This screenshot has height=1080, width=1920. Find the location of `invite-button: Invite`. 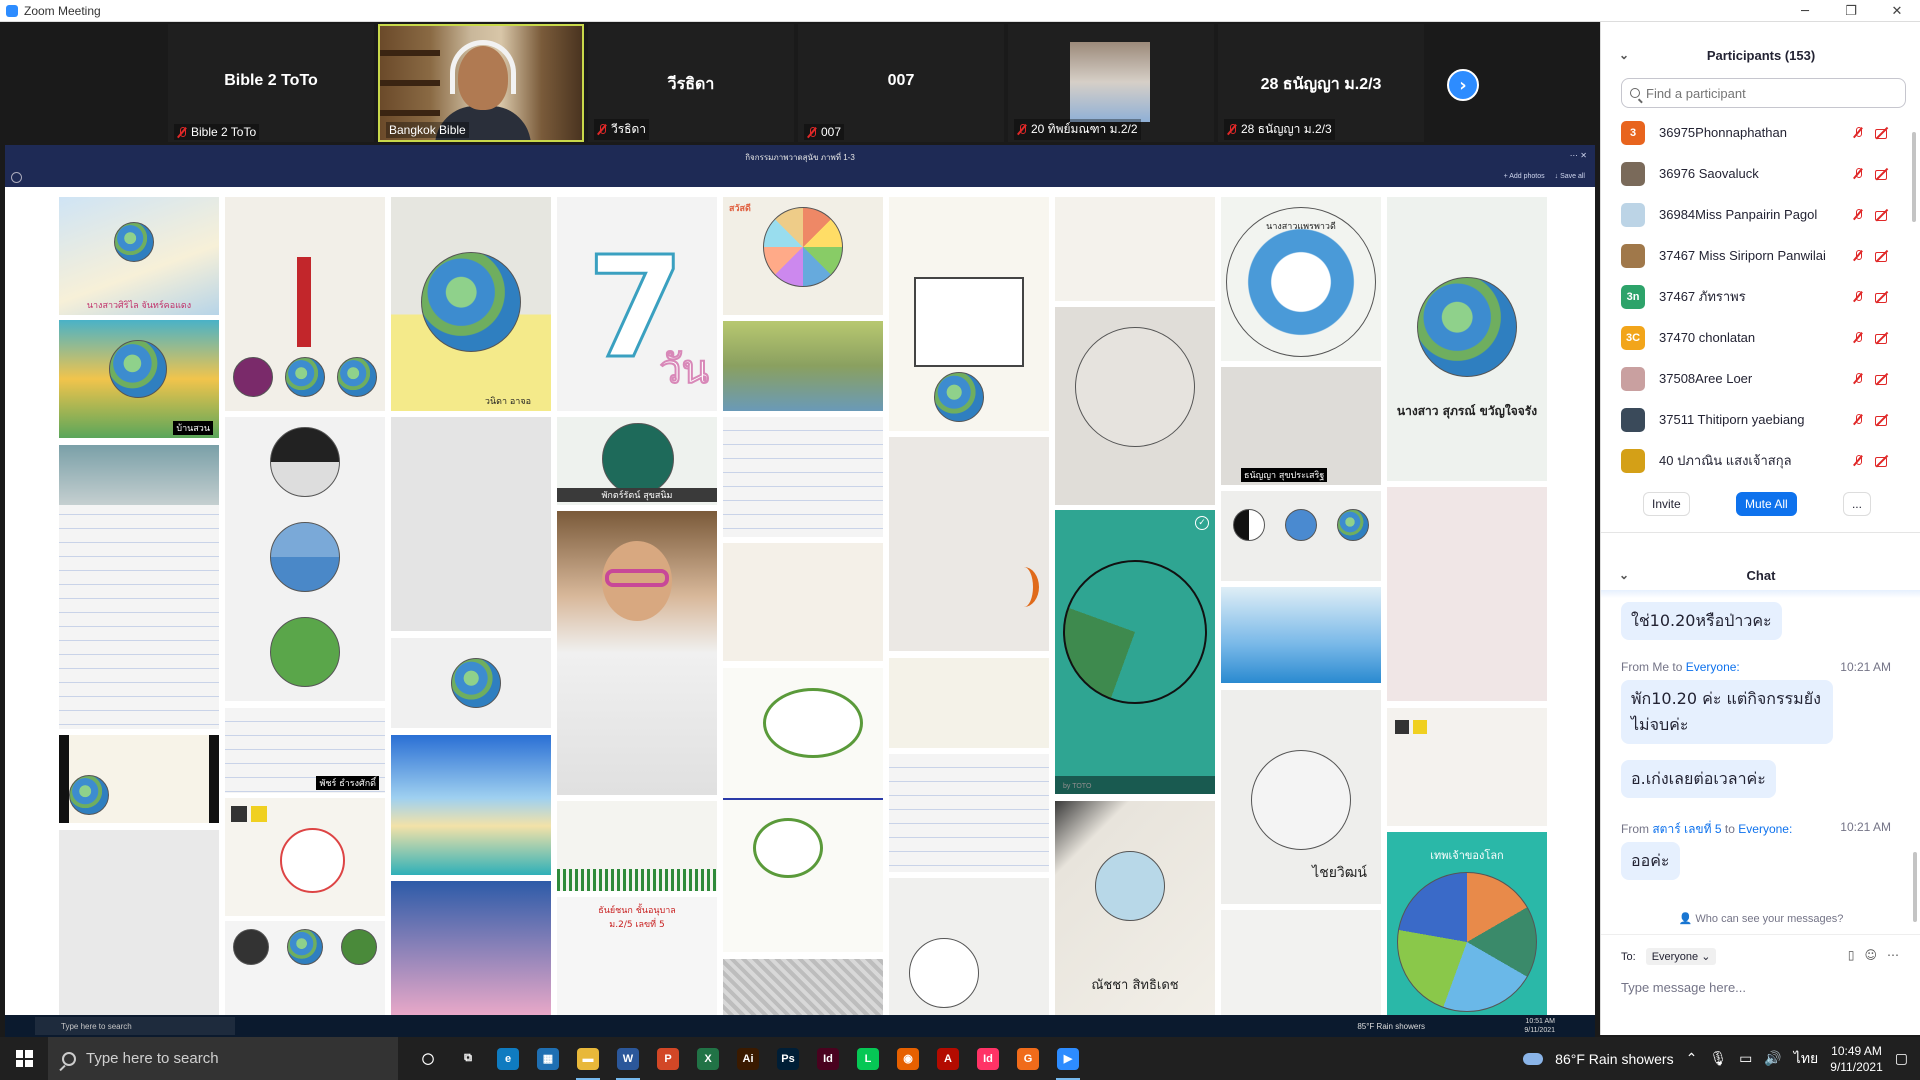

invite-button: Invite is located at coordinates (1666, 504).